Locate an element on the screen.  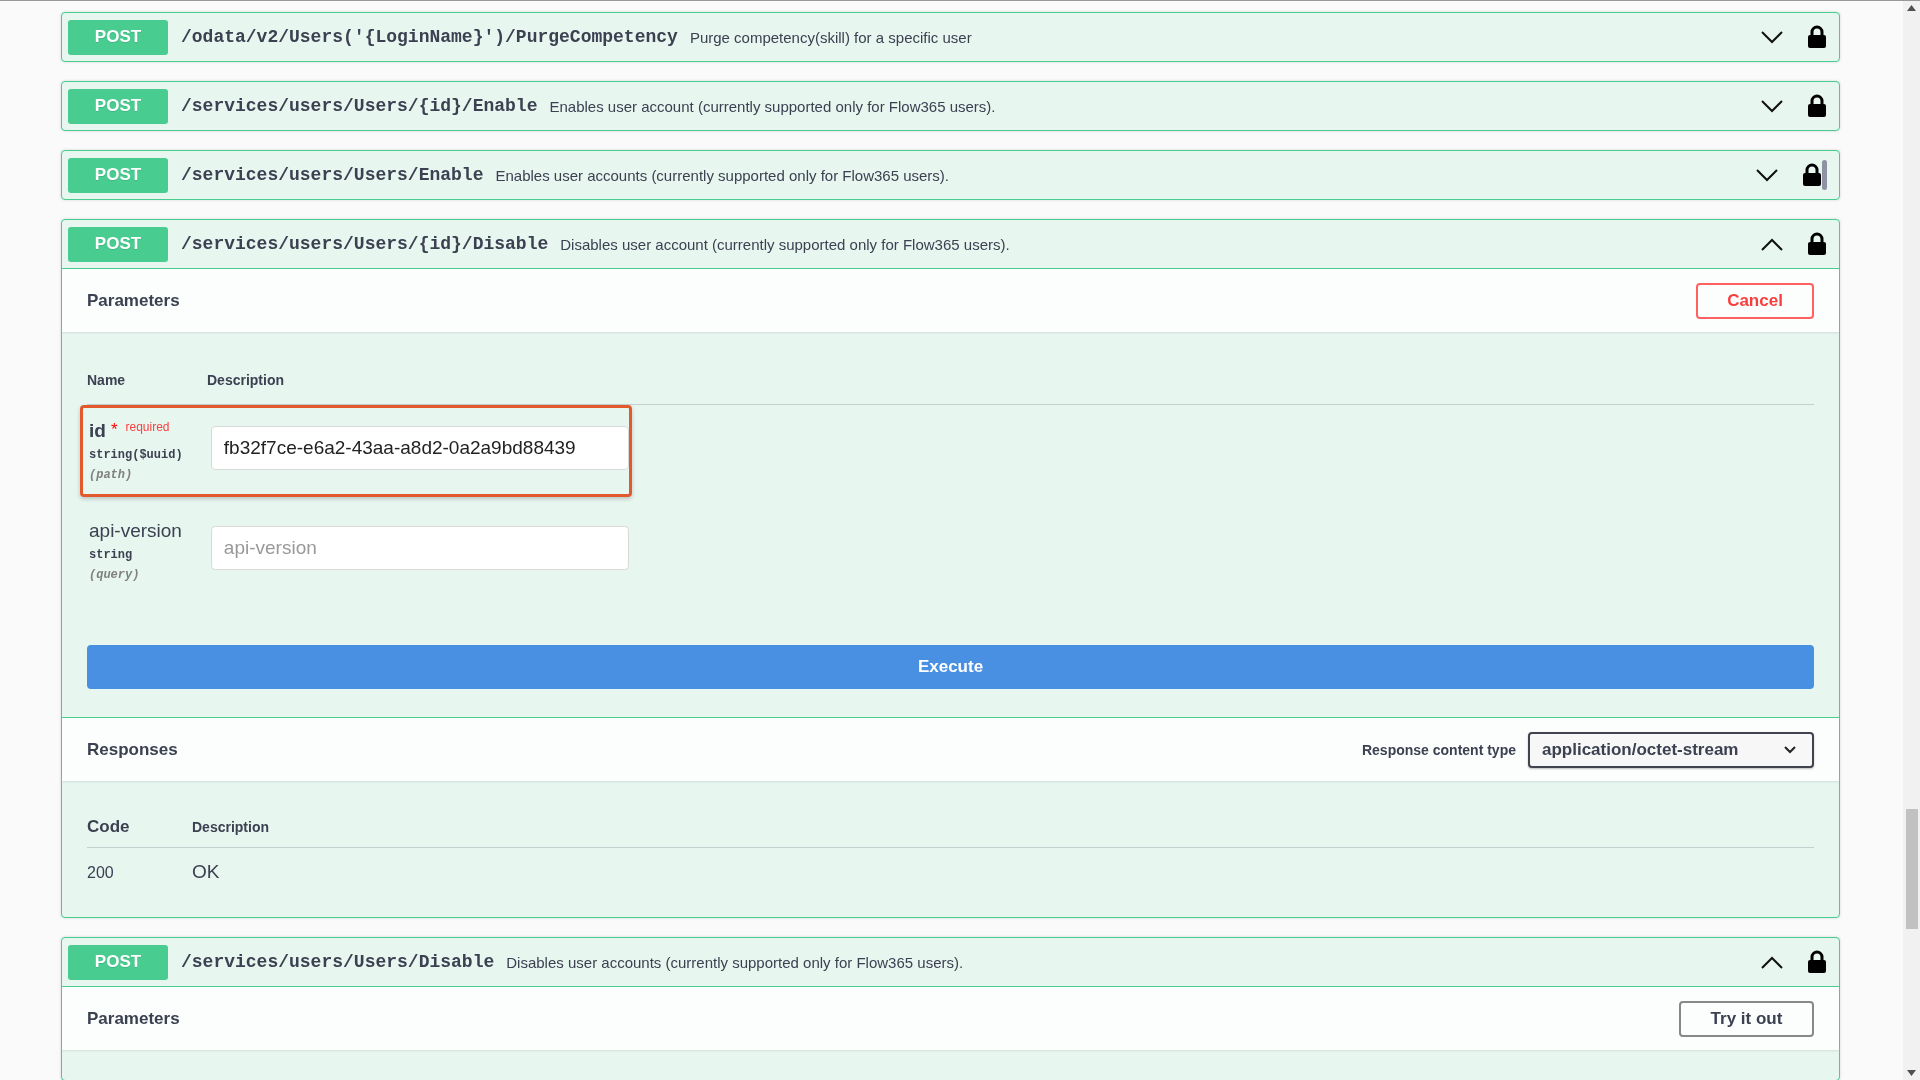
endpoint-summary: Disables user accounts (currently supported only for Flow365 users). is located at coordinates (735, 962).